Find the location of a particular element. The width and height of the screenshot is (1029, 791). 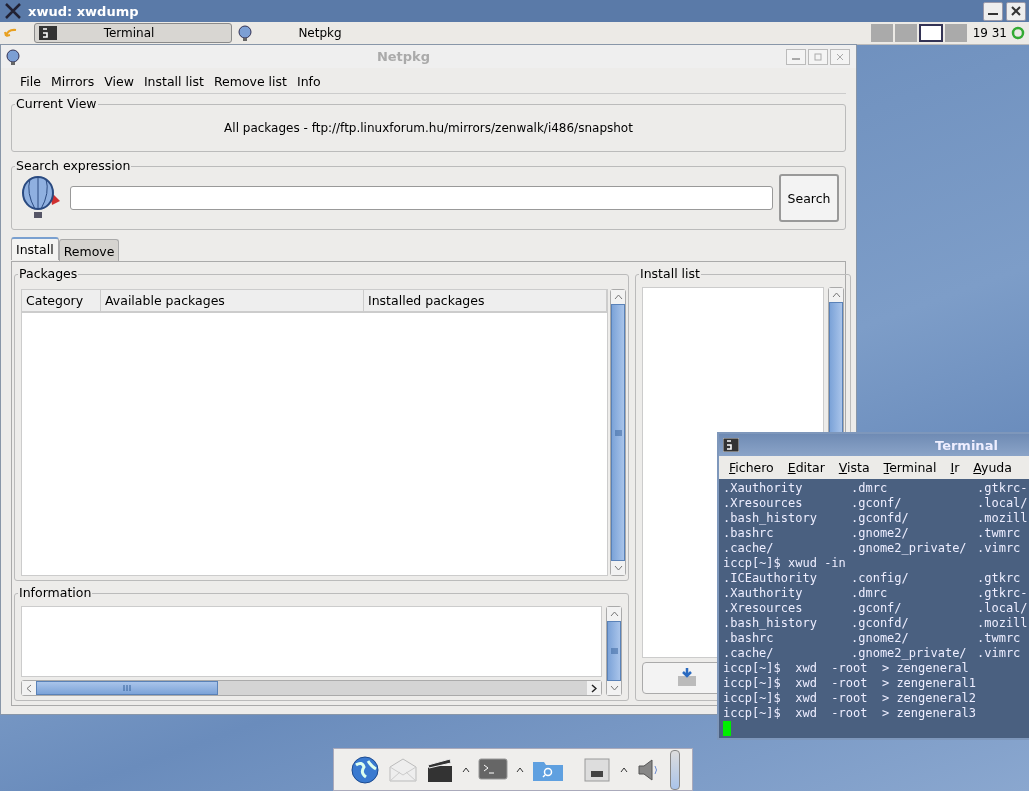

group-label: Current View is located at coordinates (56, 103).